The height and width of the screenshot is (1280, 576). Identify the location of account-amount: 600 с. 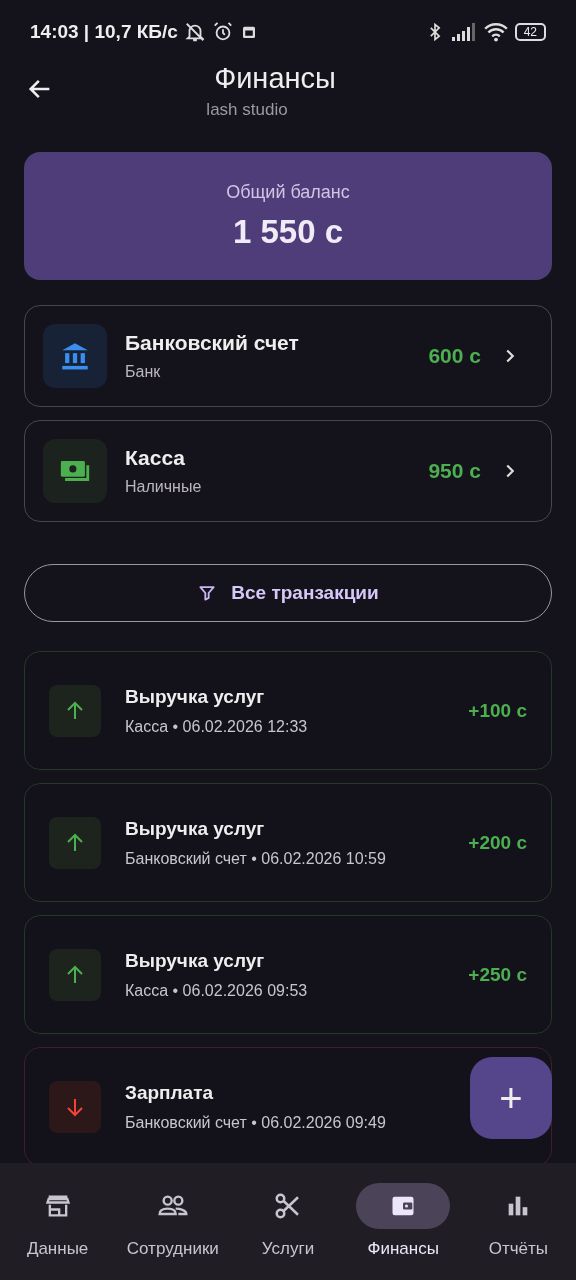
(454, 356).